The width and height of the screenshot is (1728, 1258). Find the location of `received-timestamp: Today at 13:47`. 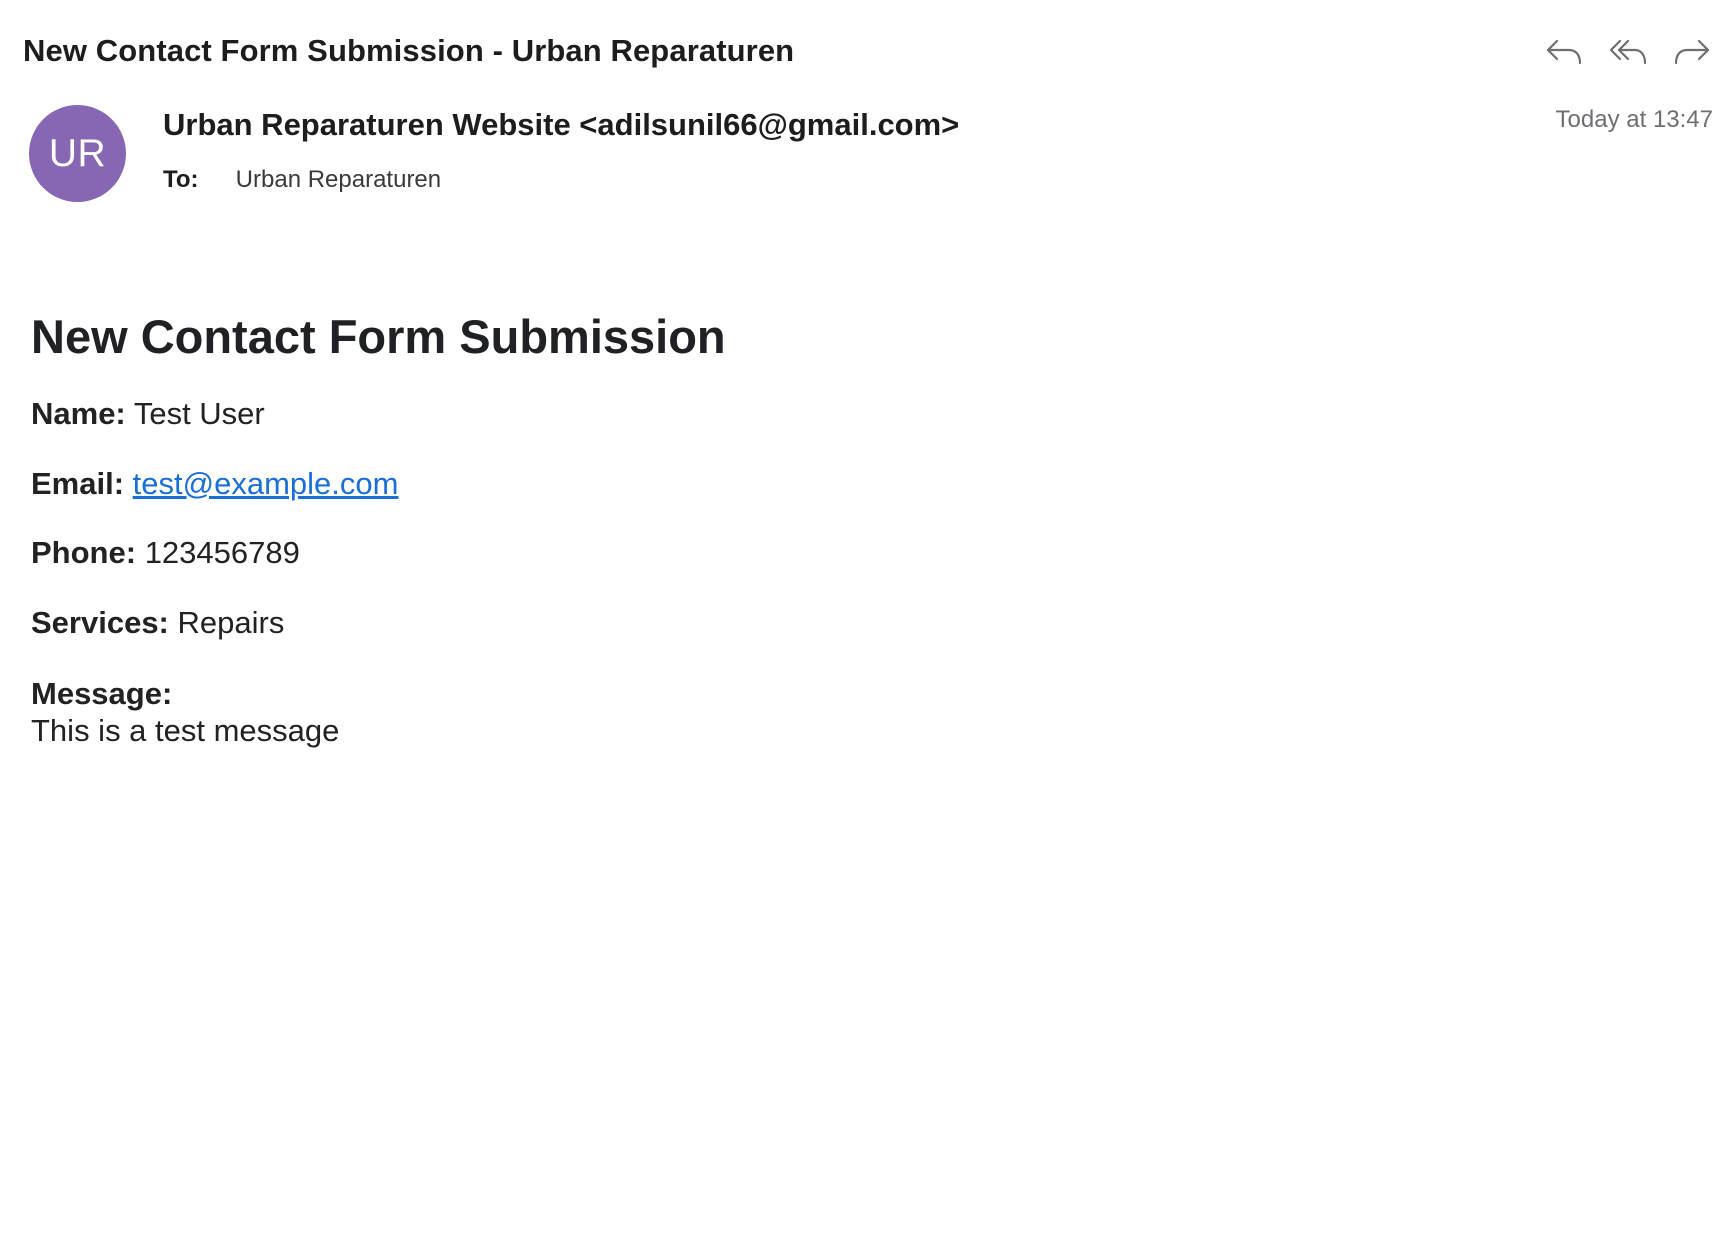

received-timestamp: Today at 13:47 is located at coordinates (1634, 119).